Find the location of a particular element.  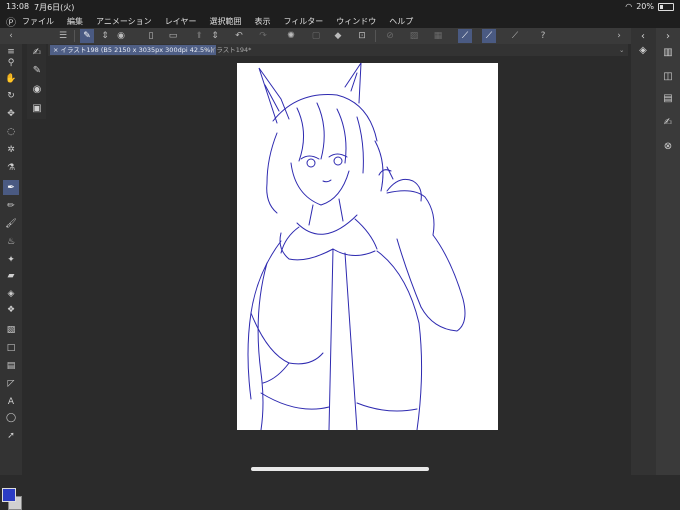

sub-view-icon: ▤ is located at coordinates (668, 98).